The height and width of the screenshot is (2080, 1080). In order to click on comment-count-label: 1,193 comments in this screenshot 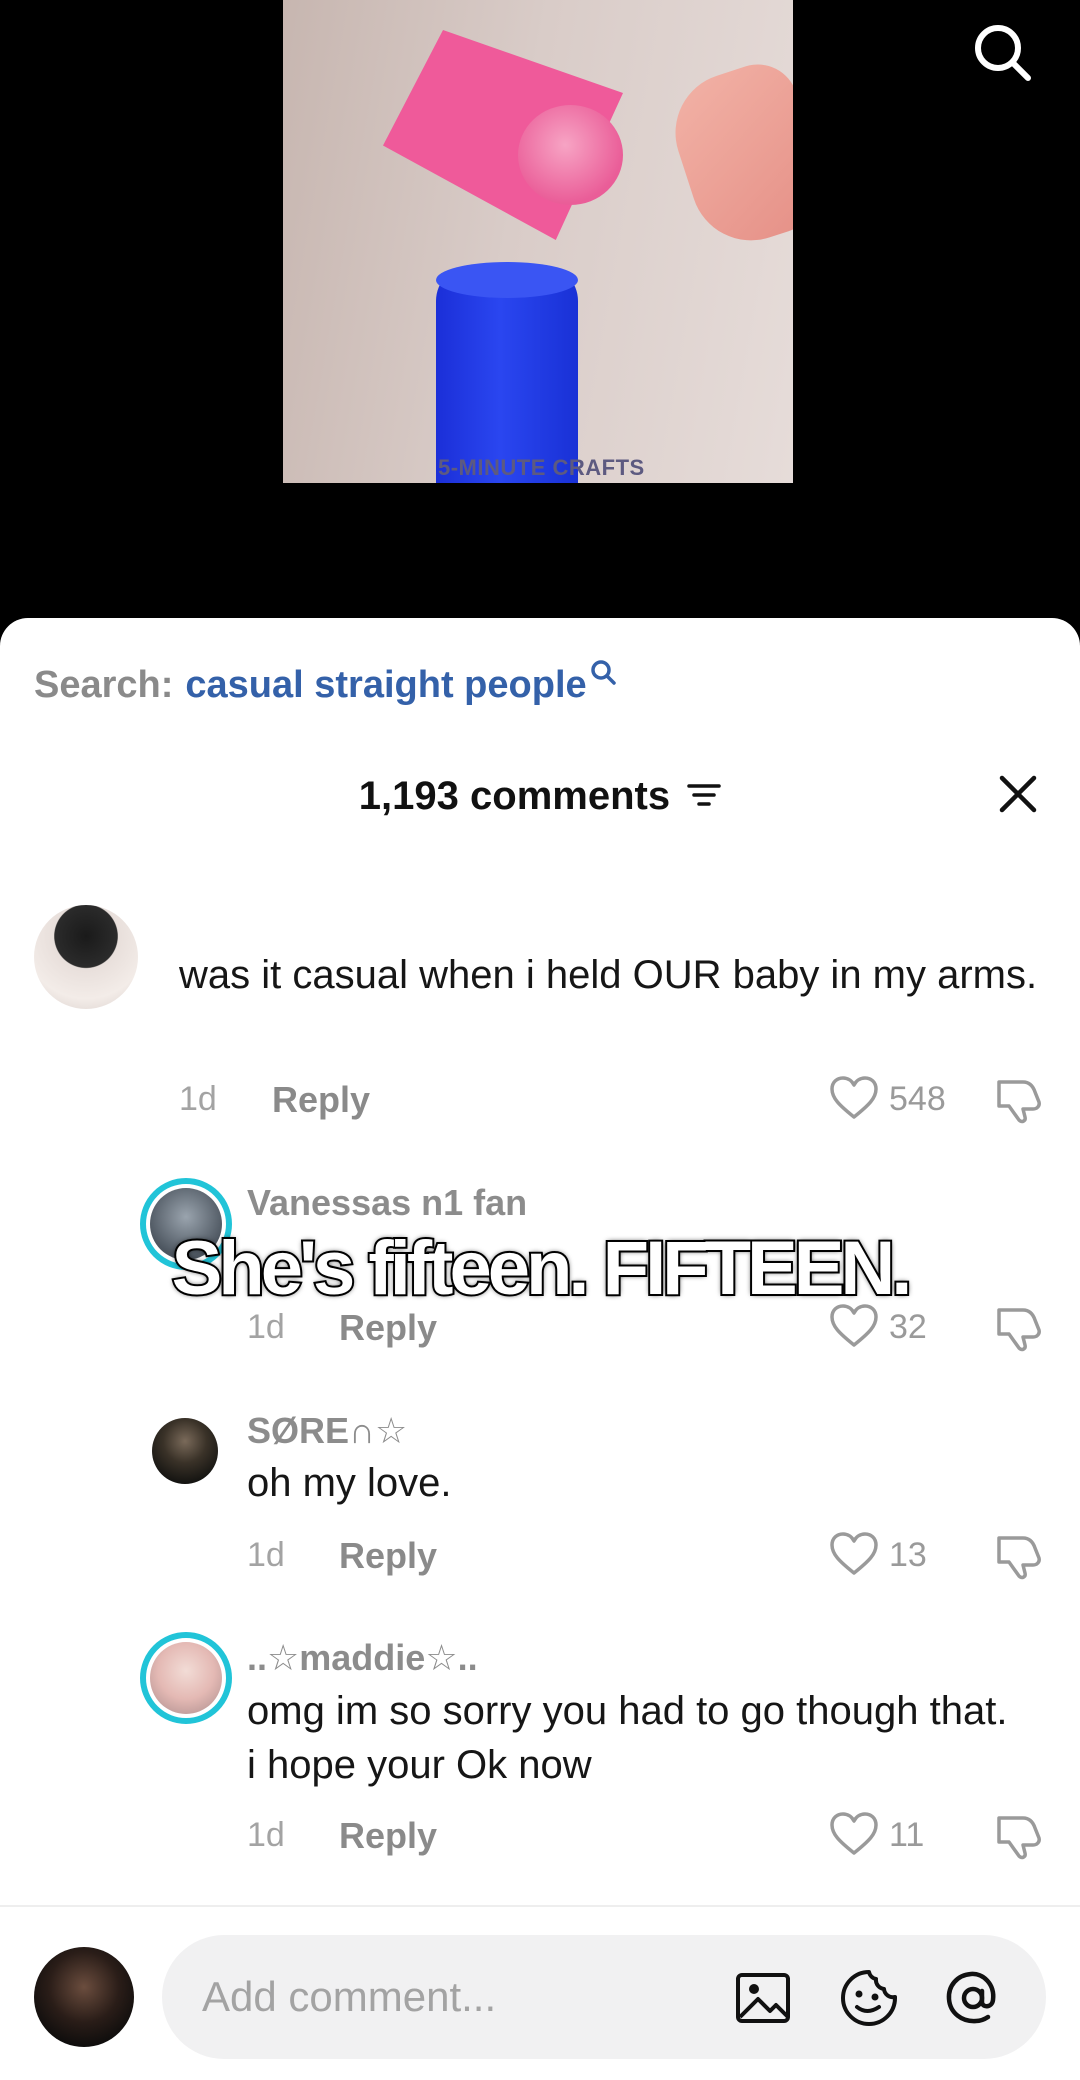, I will do `click(514, 796)`.